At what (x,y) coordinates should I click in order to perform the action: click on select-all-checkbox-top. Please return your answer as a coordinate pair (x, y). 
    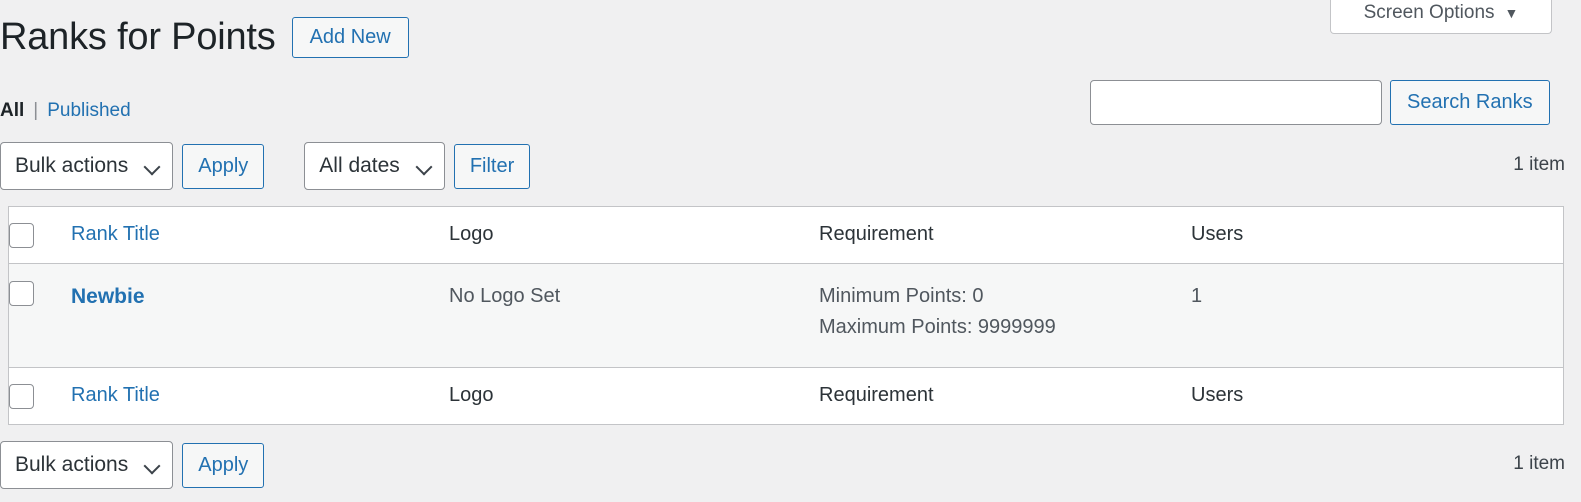
    Looking at the image, I should click on (21, 235).